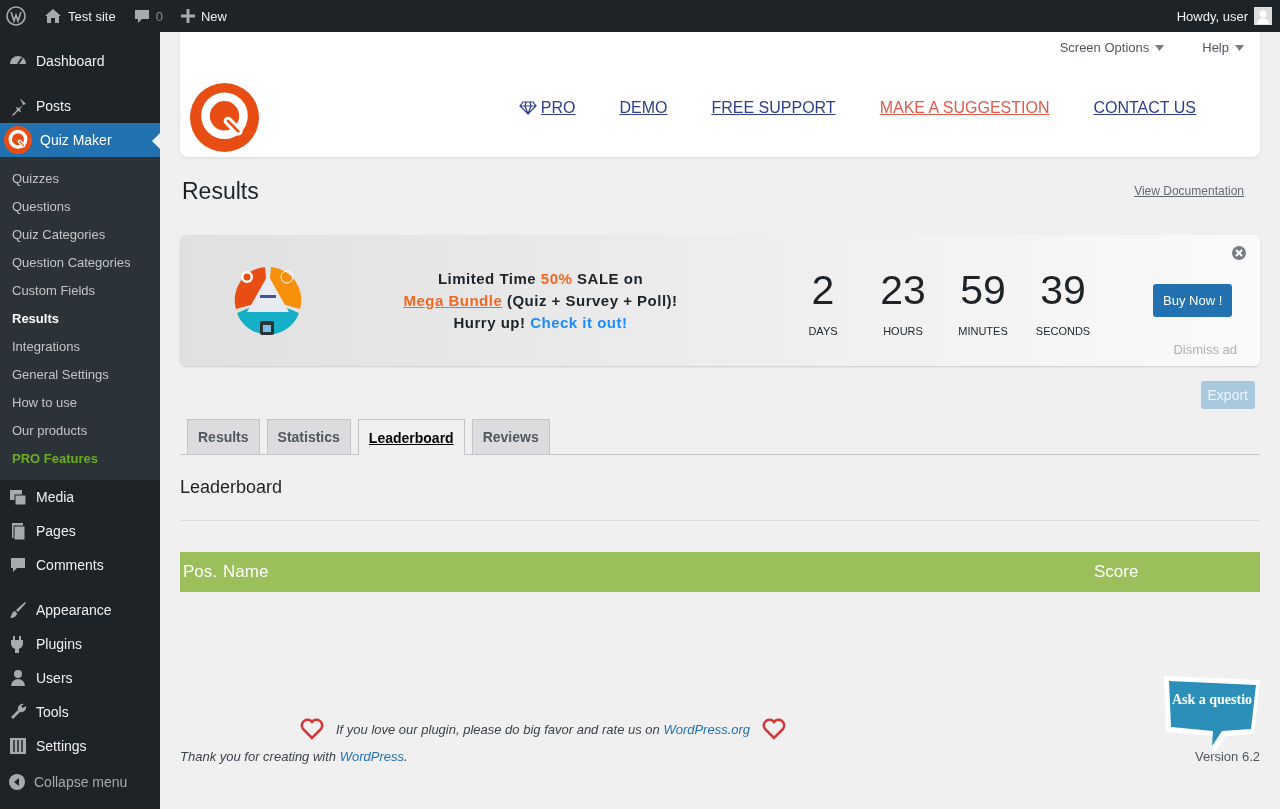 The height and width of the screenshot is (809, 1280). What do you see at coordinates (18, 678) in the screenshot?
I see `user-icon` at bounding box center [18, 678].